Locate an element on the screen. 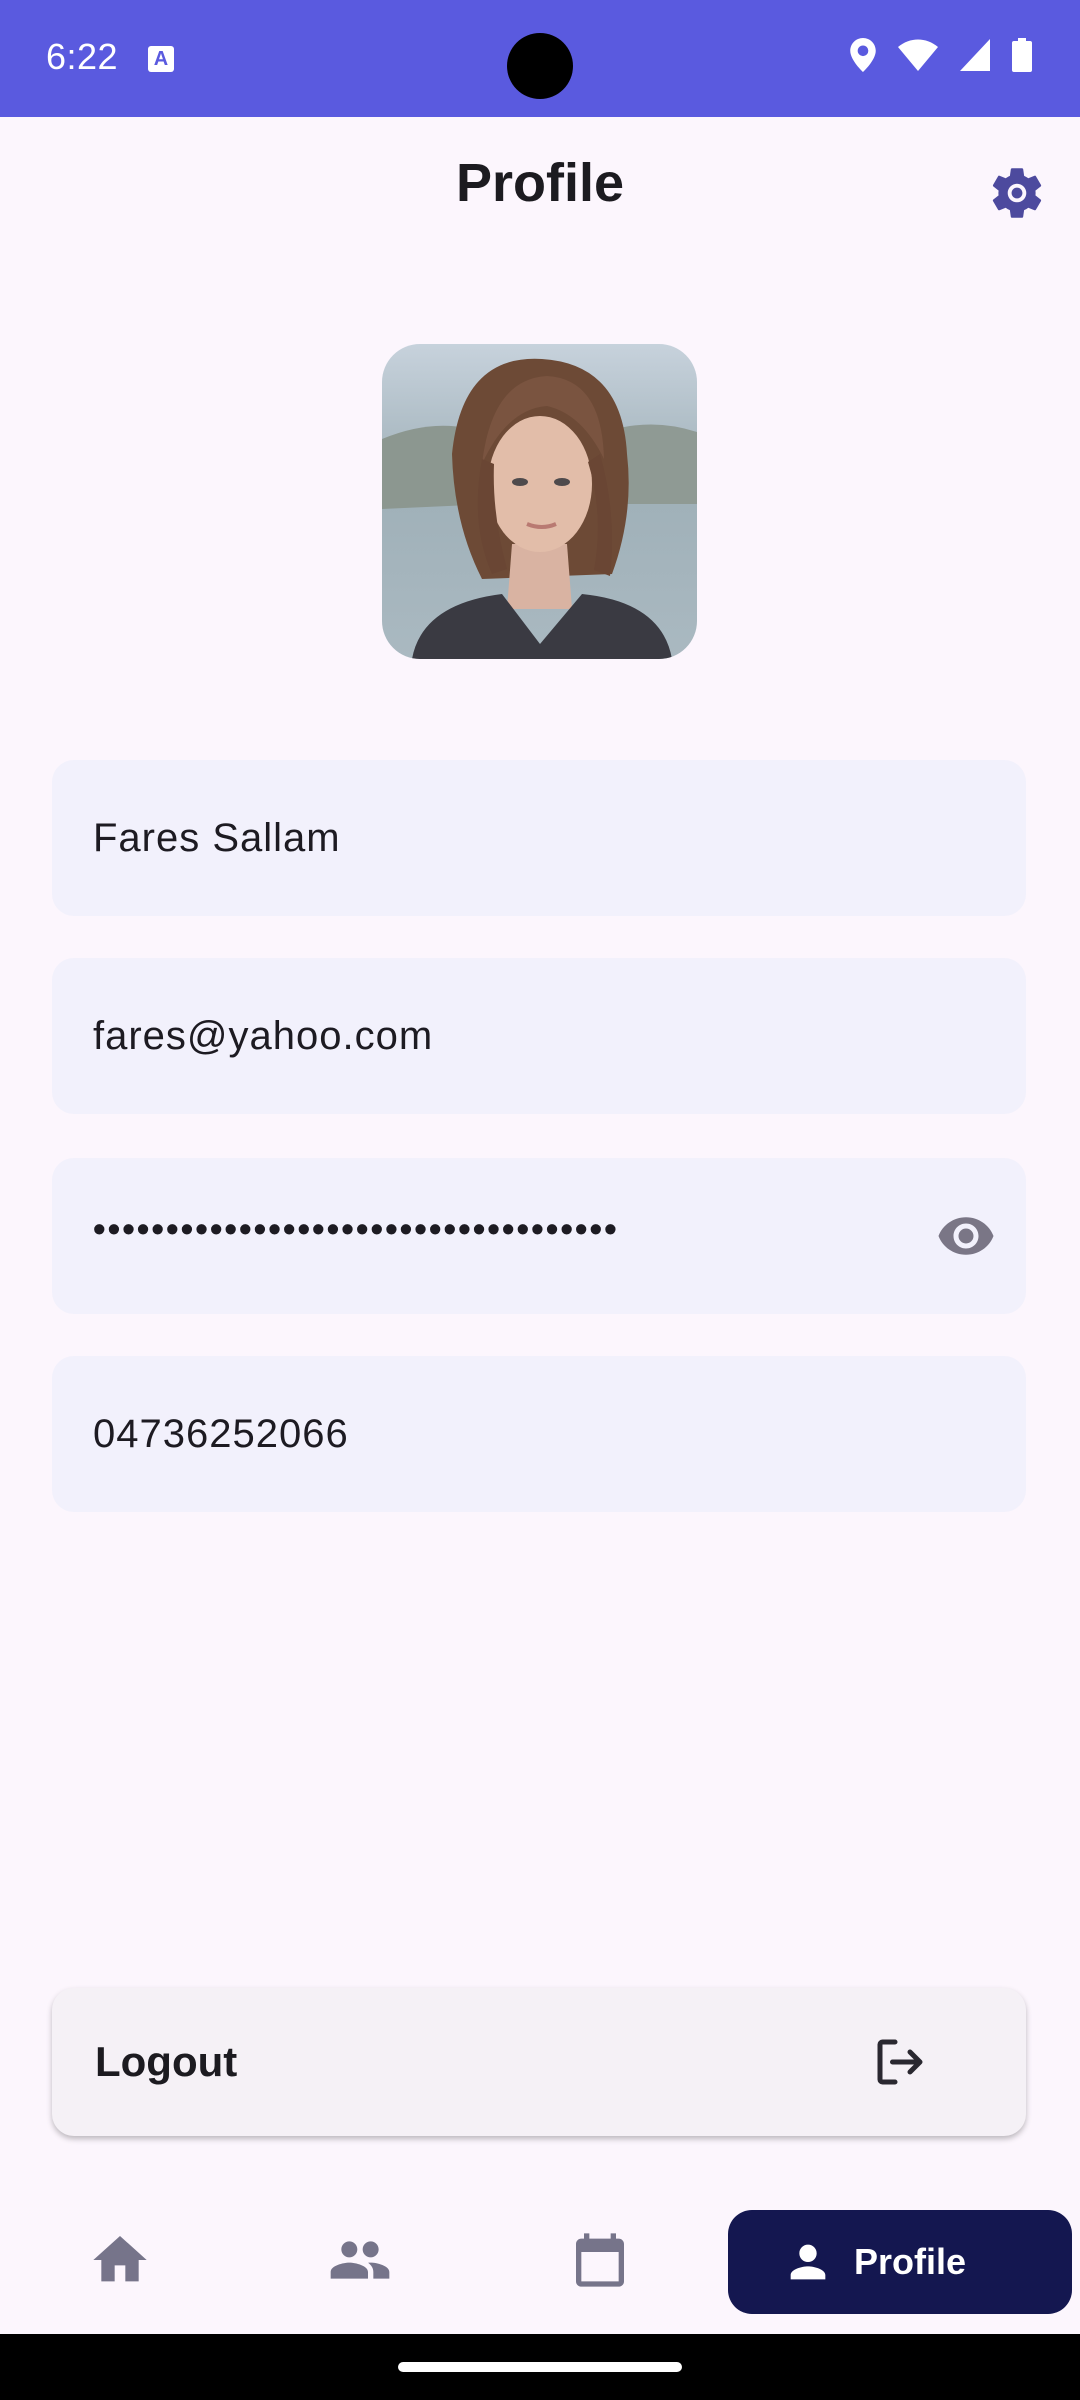 This screenshot has width=1080, height=2400. people-icon is located at coordinates (360, 2260).